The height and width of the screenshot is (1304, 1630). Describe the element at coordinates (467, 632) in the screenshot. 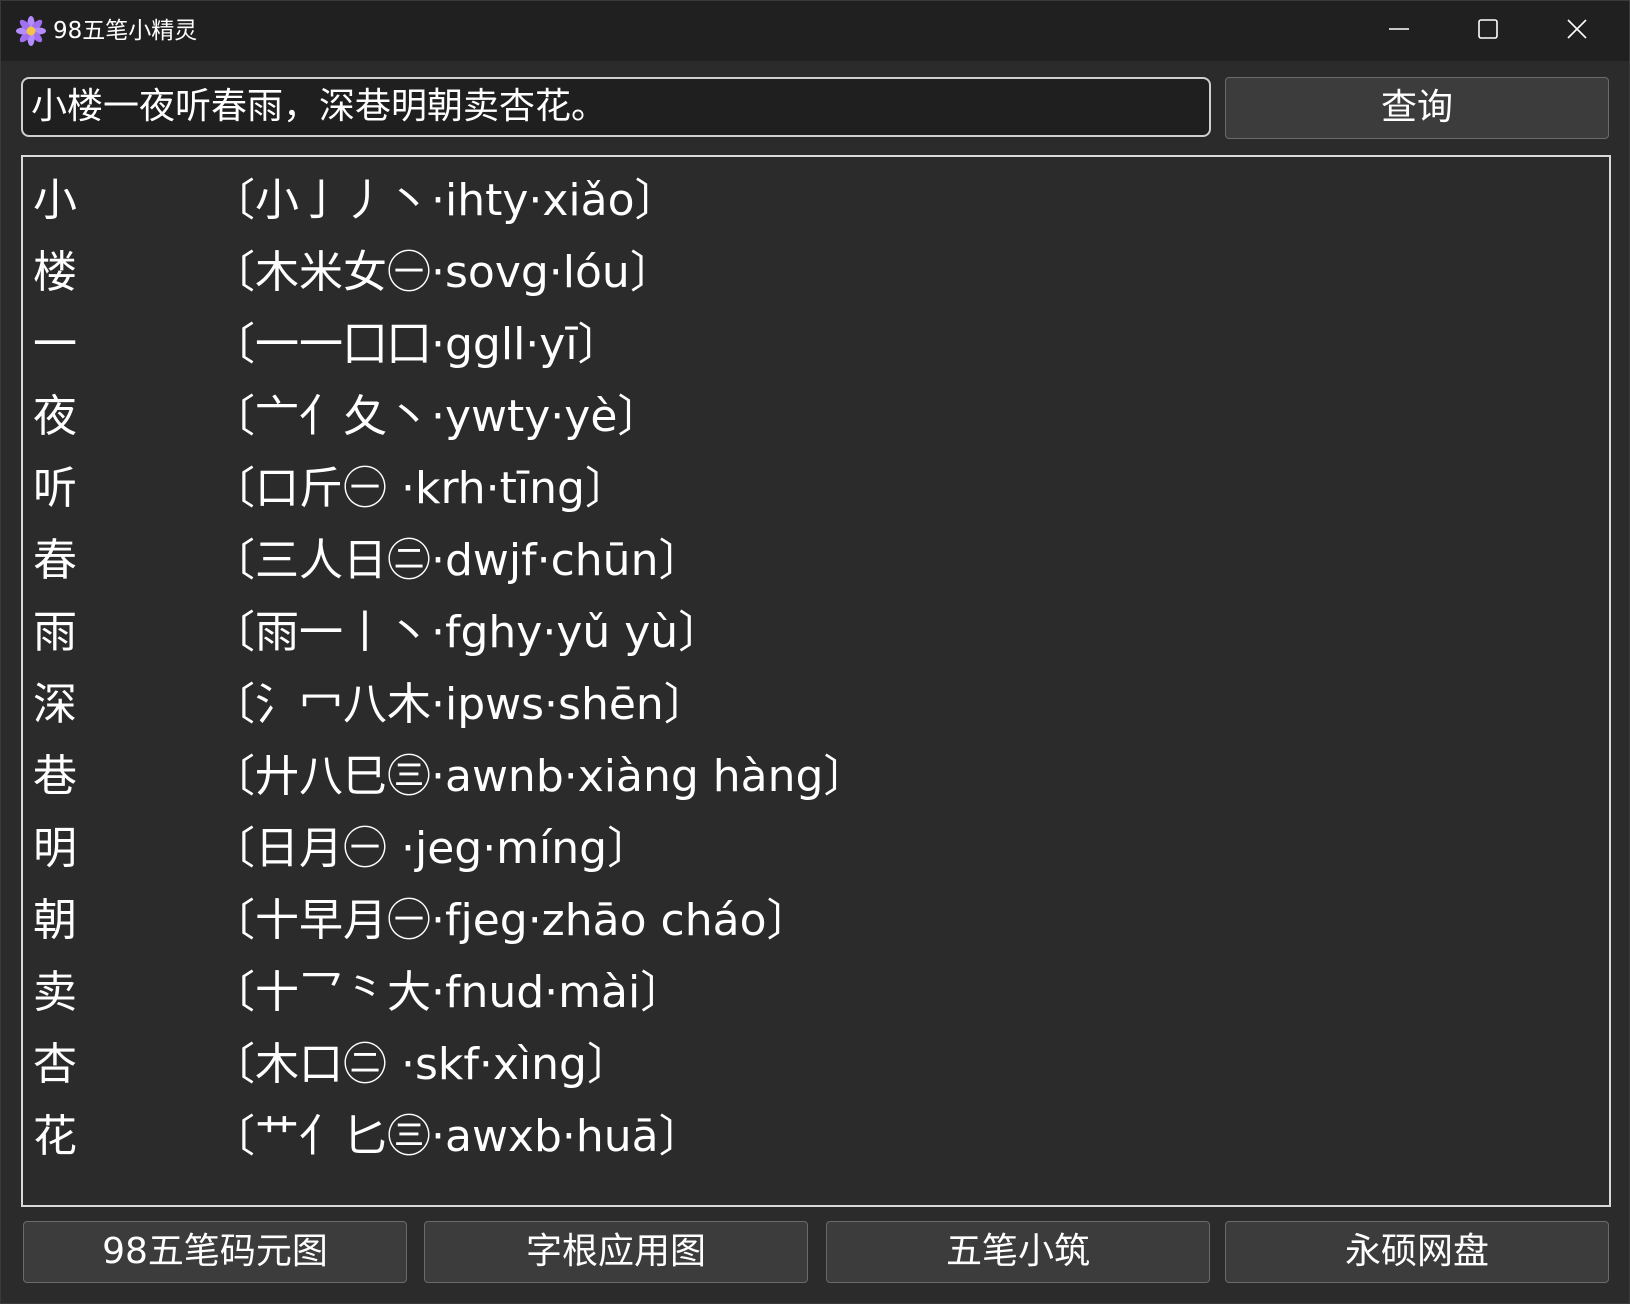

I see `result-code: 〔雨一丨丶·fghy·yǔ yù〕` at that location.